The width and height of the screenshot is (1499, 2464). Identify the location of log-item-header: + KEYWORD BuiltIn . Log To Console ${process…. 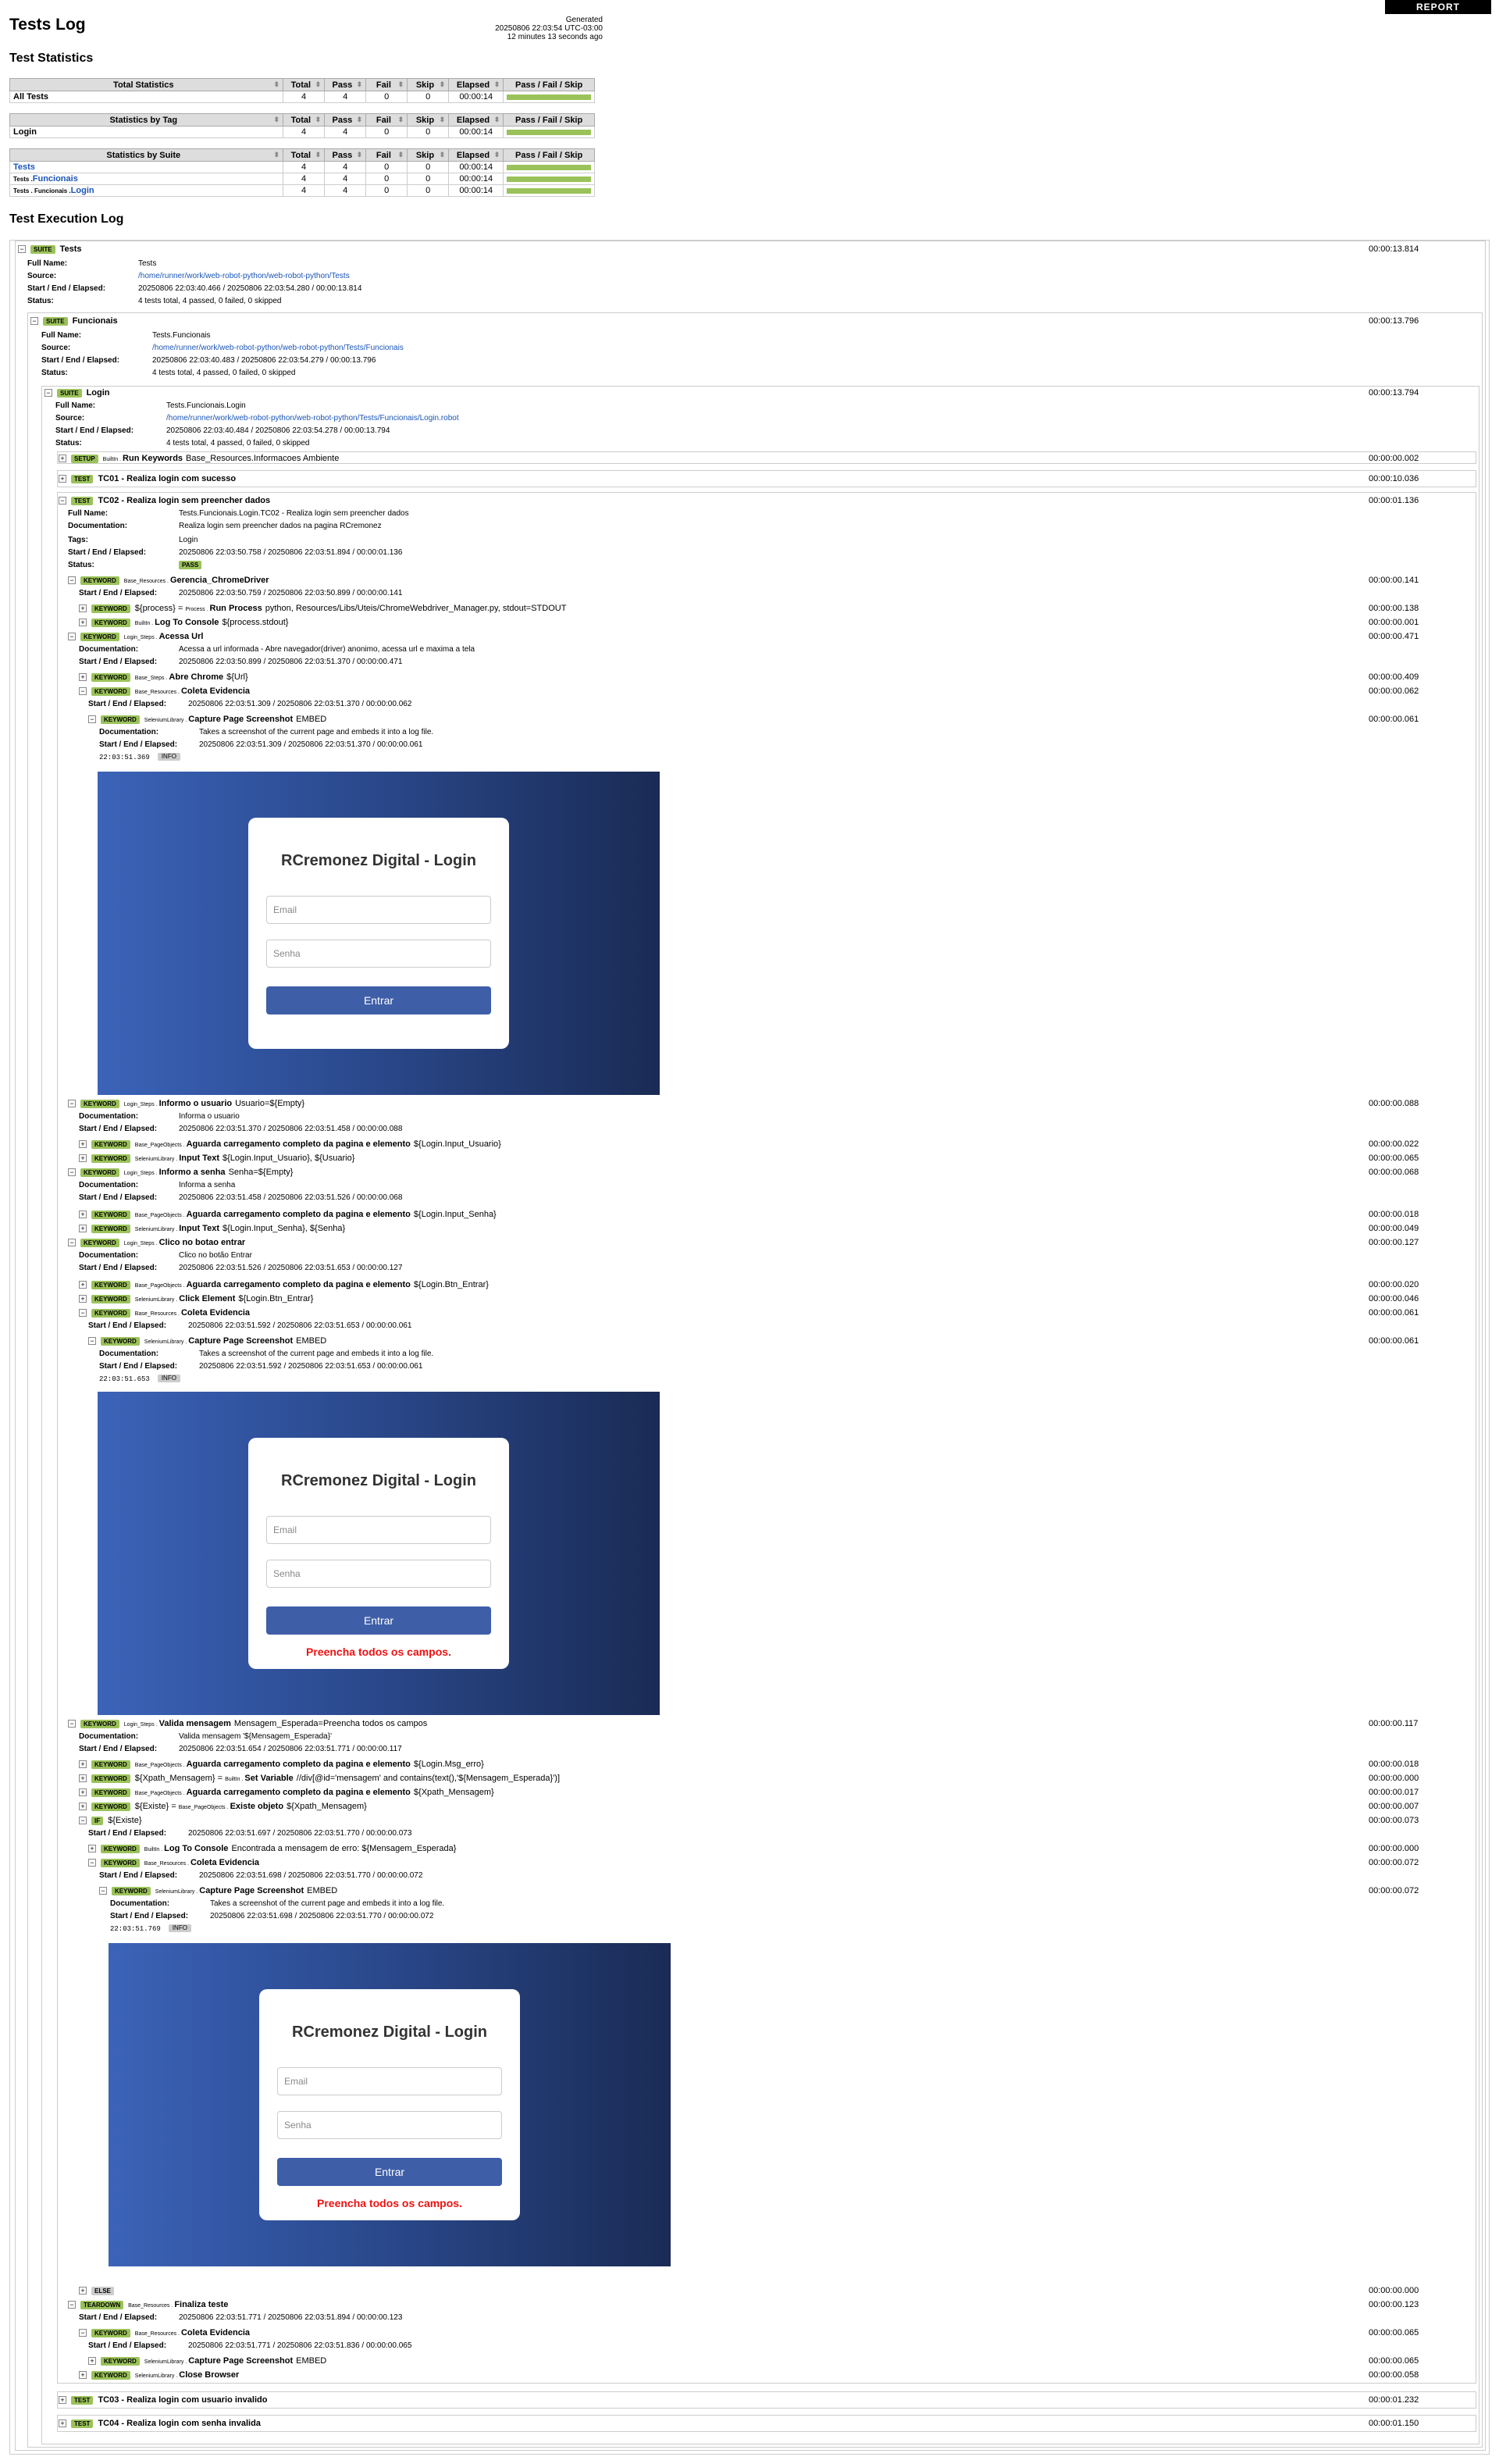
(183, 622).